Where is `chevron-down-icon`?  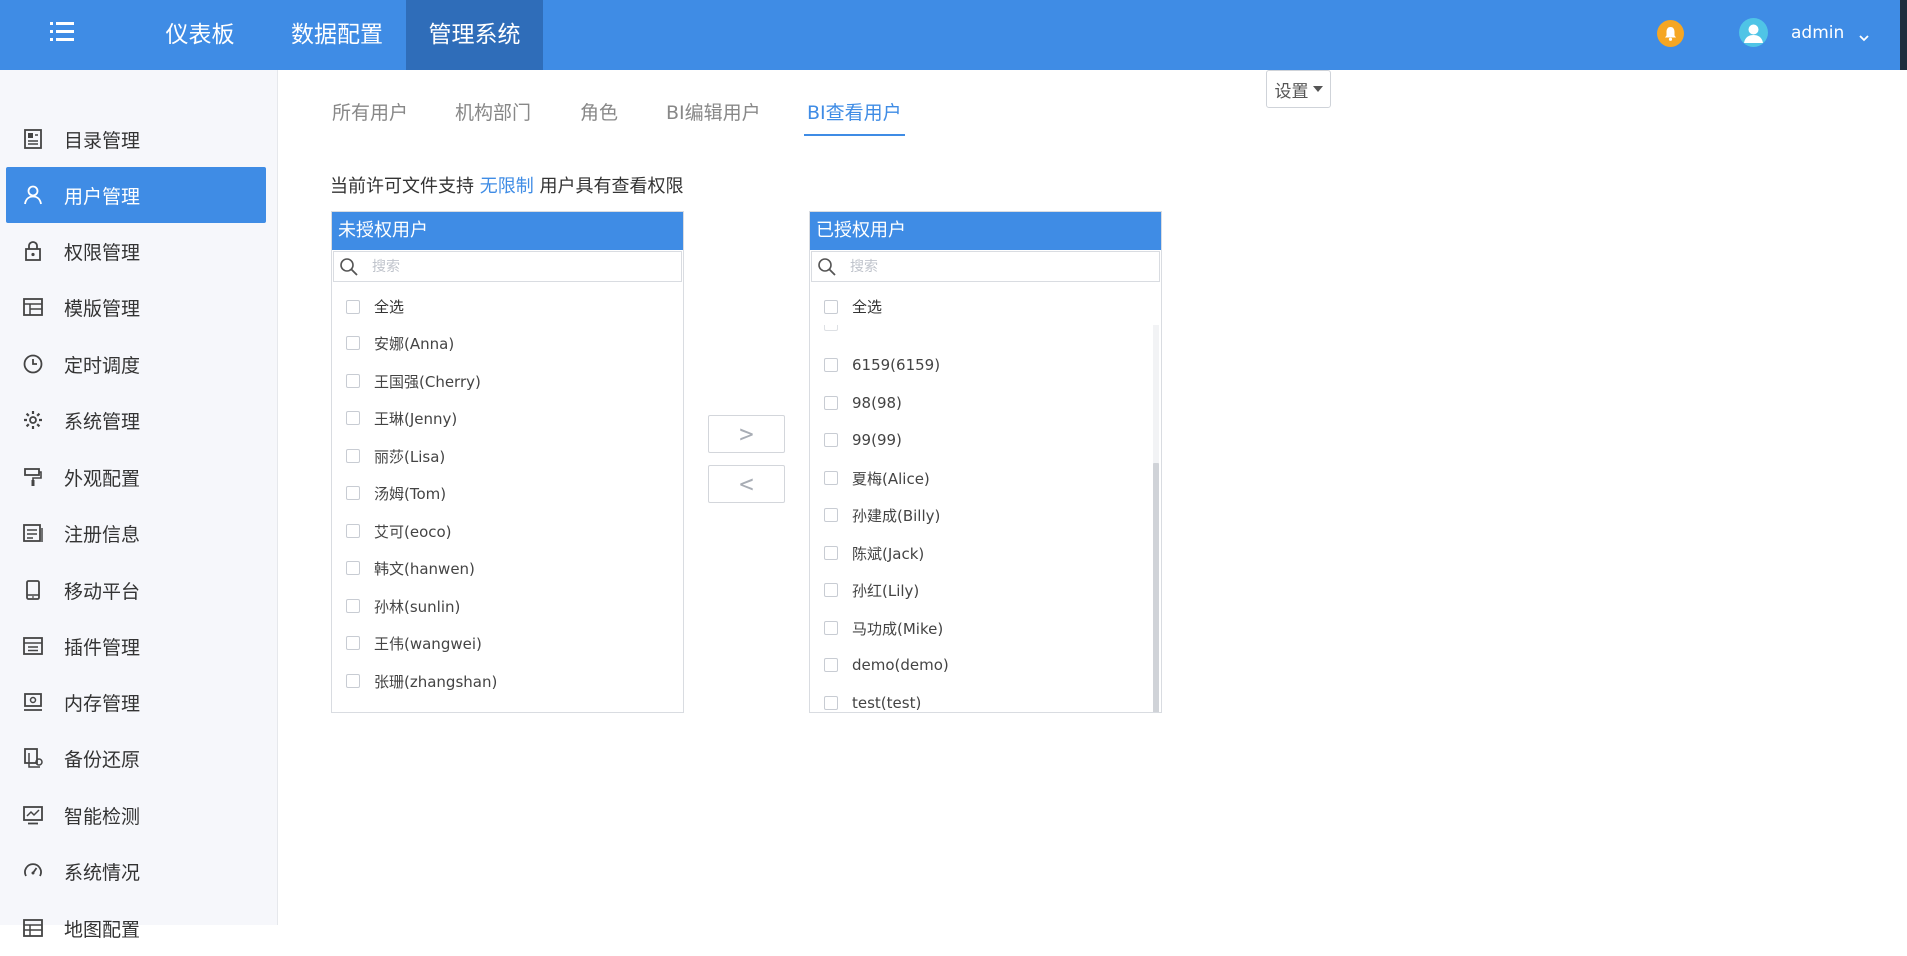
chevron-down-icon is located at coordinates (1864, 35).